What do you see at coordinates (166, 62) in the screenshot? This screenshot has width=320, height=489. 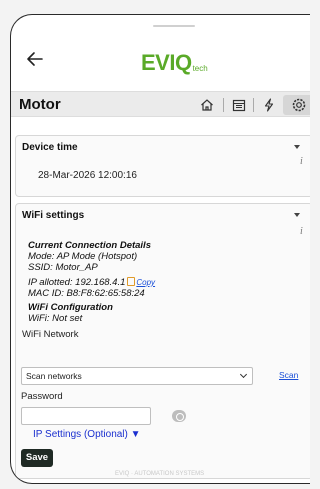 I see `logo-text: EVIQ` at bounding box center [166, 62].